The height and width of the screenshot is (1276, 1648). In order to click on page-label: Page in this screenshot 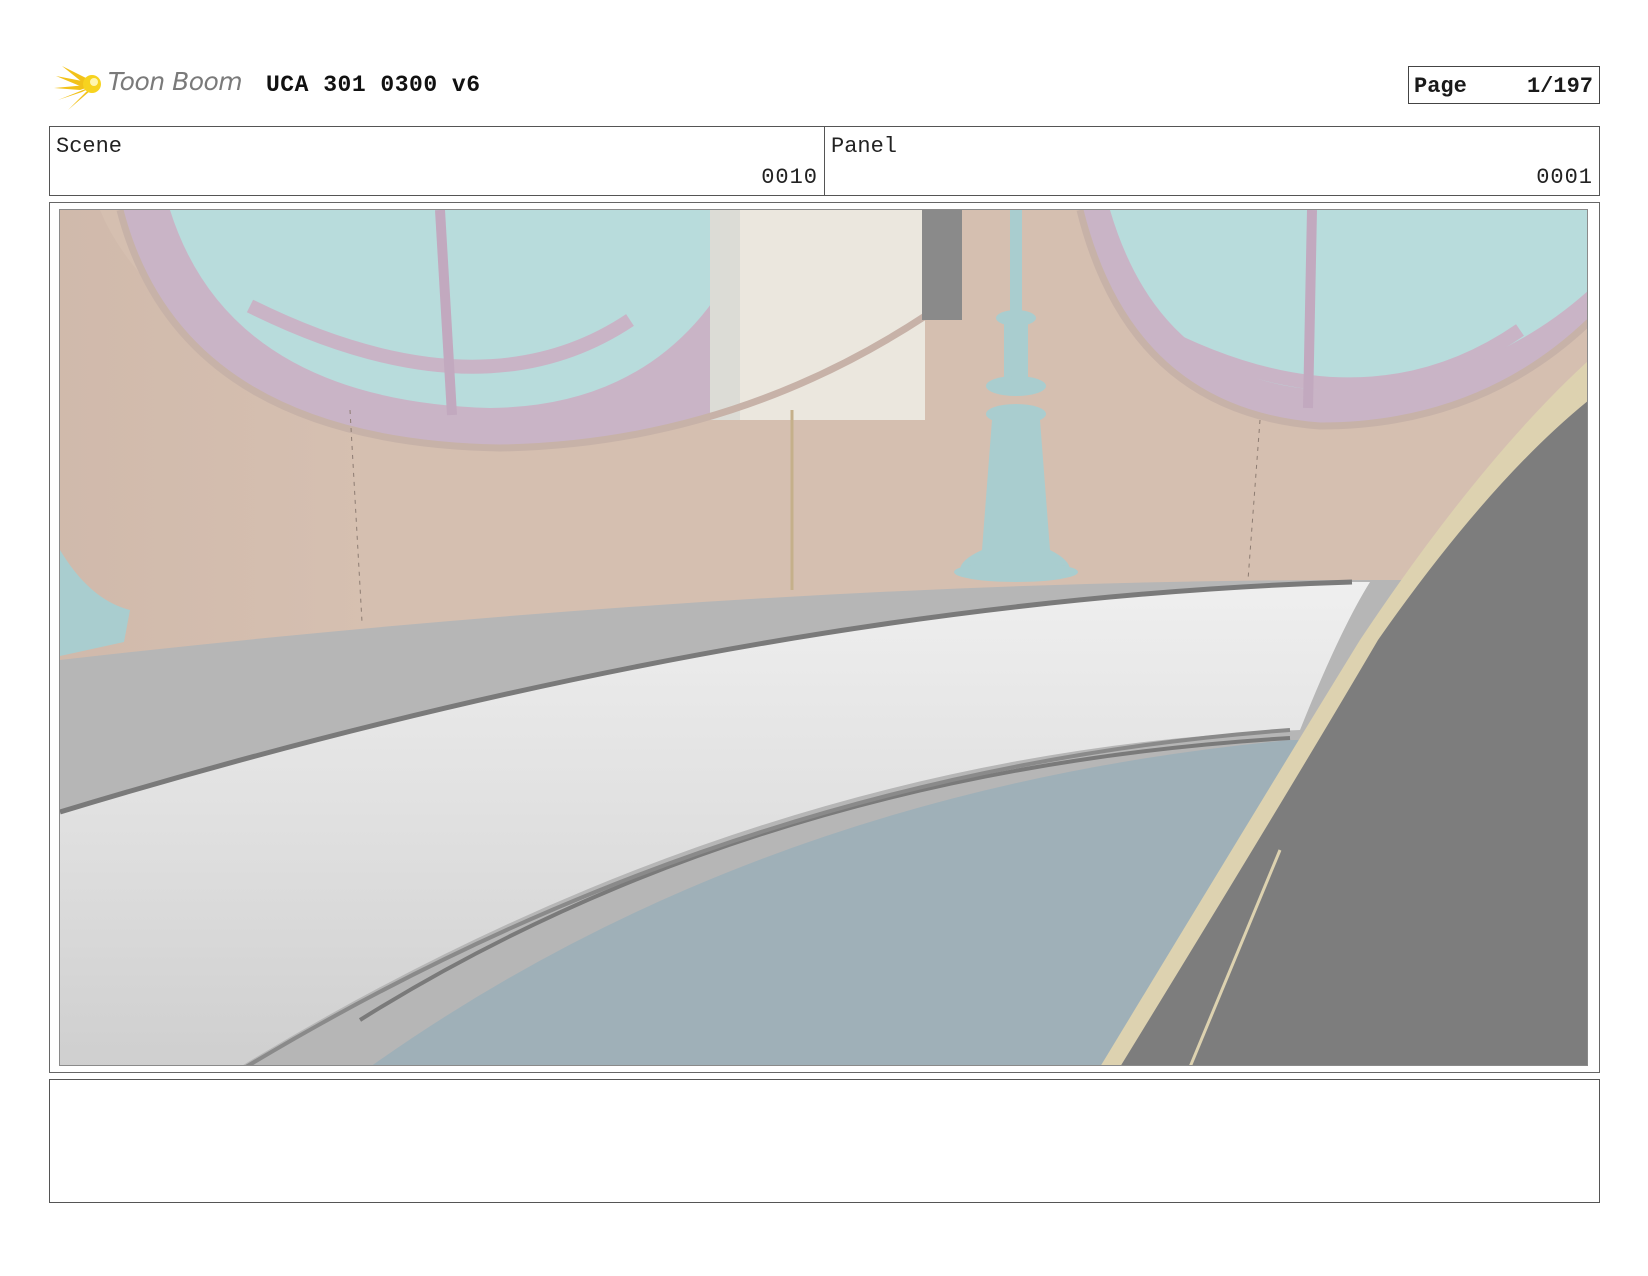, I will do `click(1440, 86)`.